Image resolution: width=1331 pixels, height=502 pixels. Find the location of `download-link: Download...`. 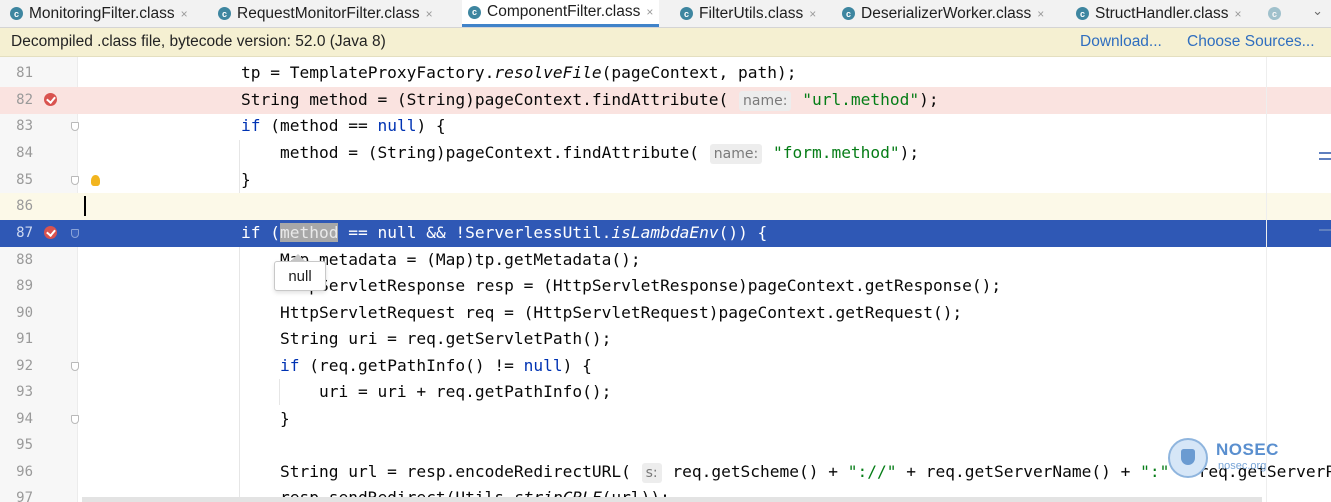

download-link: Download... is located at coordinates (1121, 42).